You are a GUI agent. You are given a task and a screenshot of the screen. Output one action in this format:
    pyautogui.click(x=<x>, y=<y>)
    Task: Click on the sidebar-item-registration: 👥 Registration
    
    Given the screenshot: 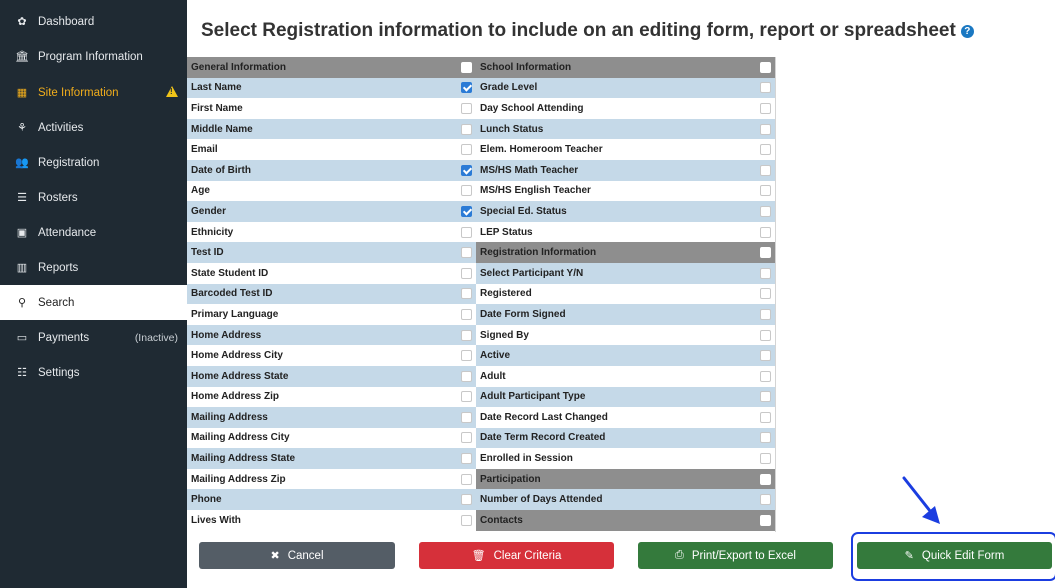 What is the action you would take?
    pyautogui.click(x=93, y=162)
    